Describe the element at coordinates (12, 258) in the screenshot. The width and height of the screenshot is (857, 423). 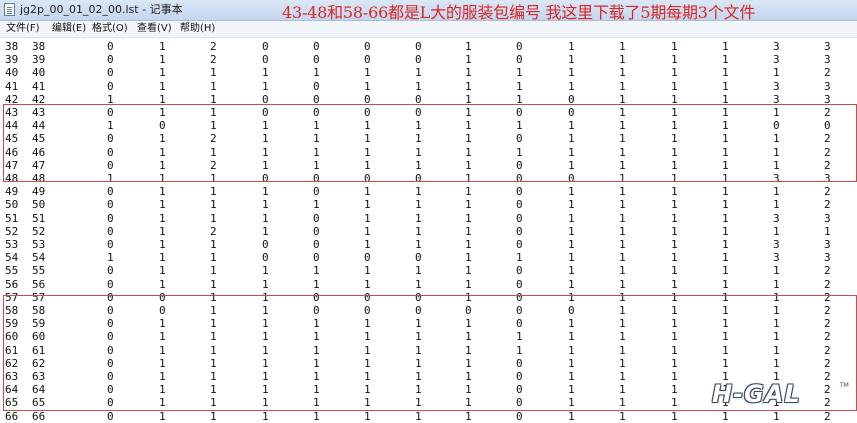
I see `line-id: 54` at that location.